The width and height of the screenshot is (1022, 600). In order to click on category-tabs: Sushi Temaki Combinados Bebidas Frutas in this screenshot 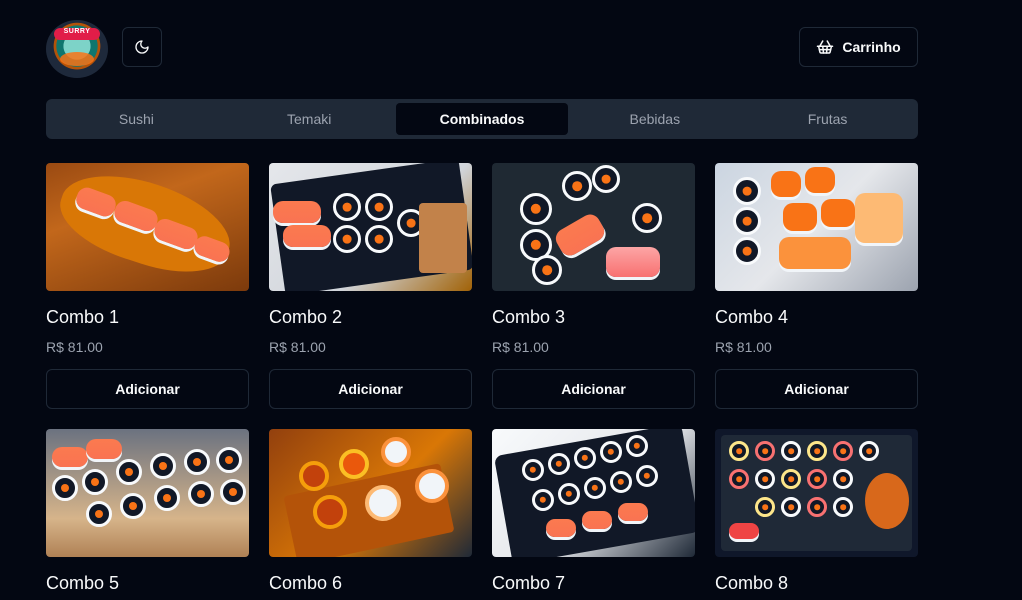, I will do `click(482, 119)`.